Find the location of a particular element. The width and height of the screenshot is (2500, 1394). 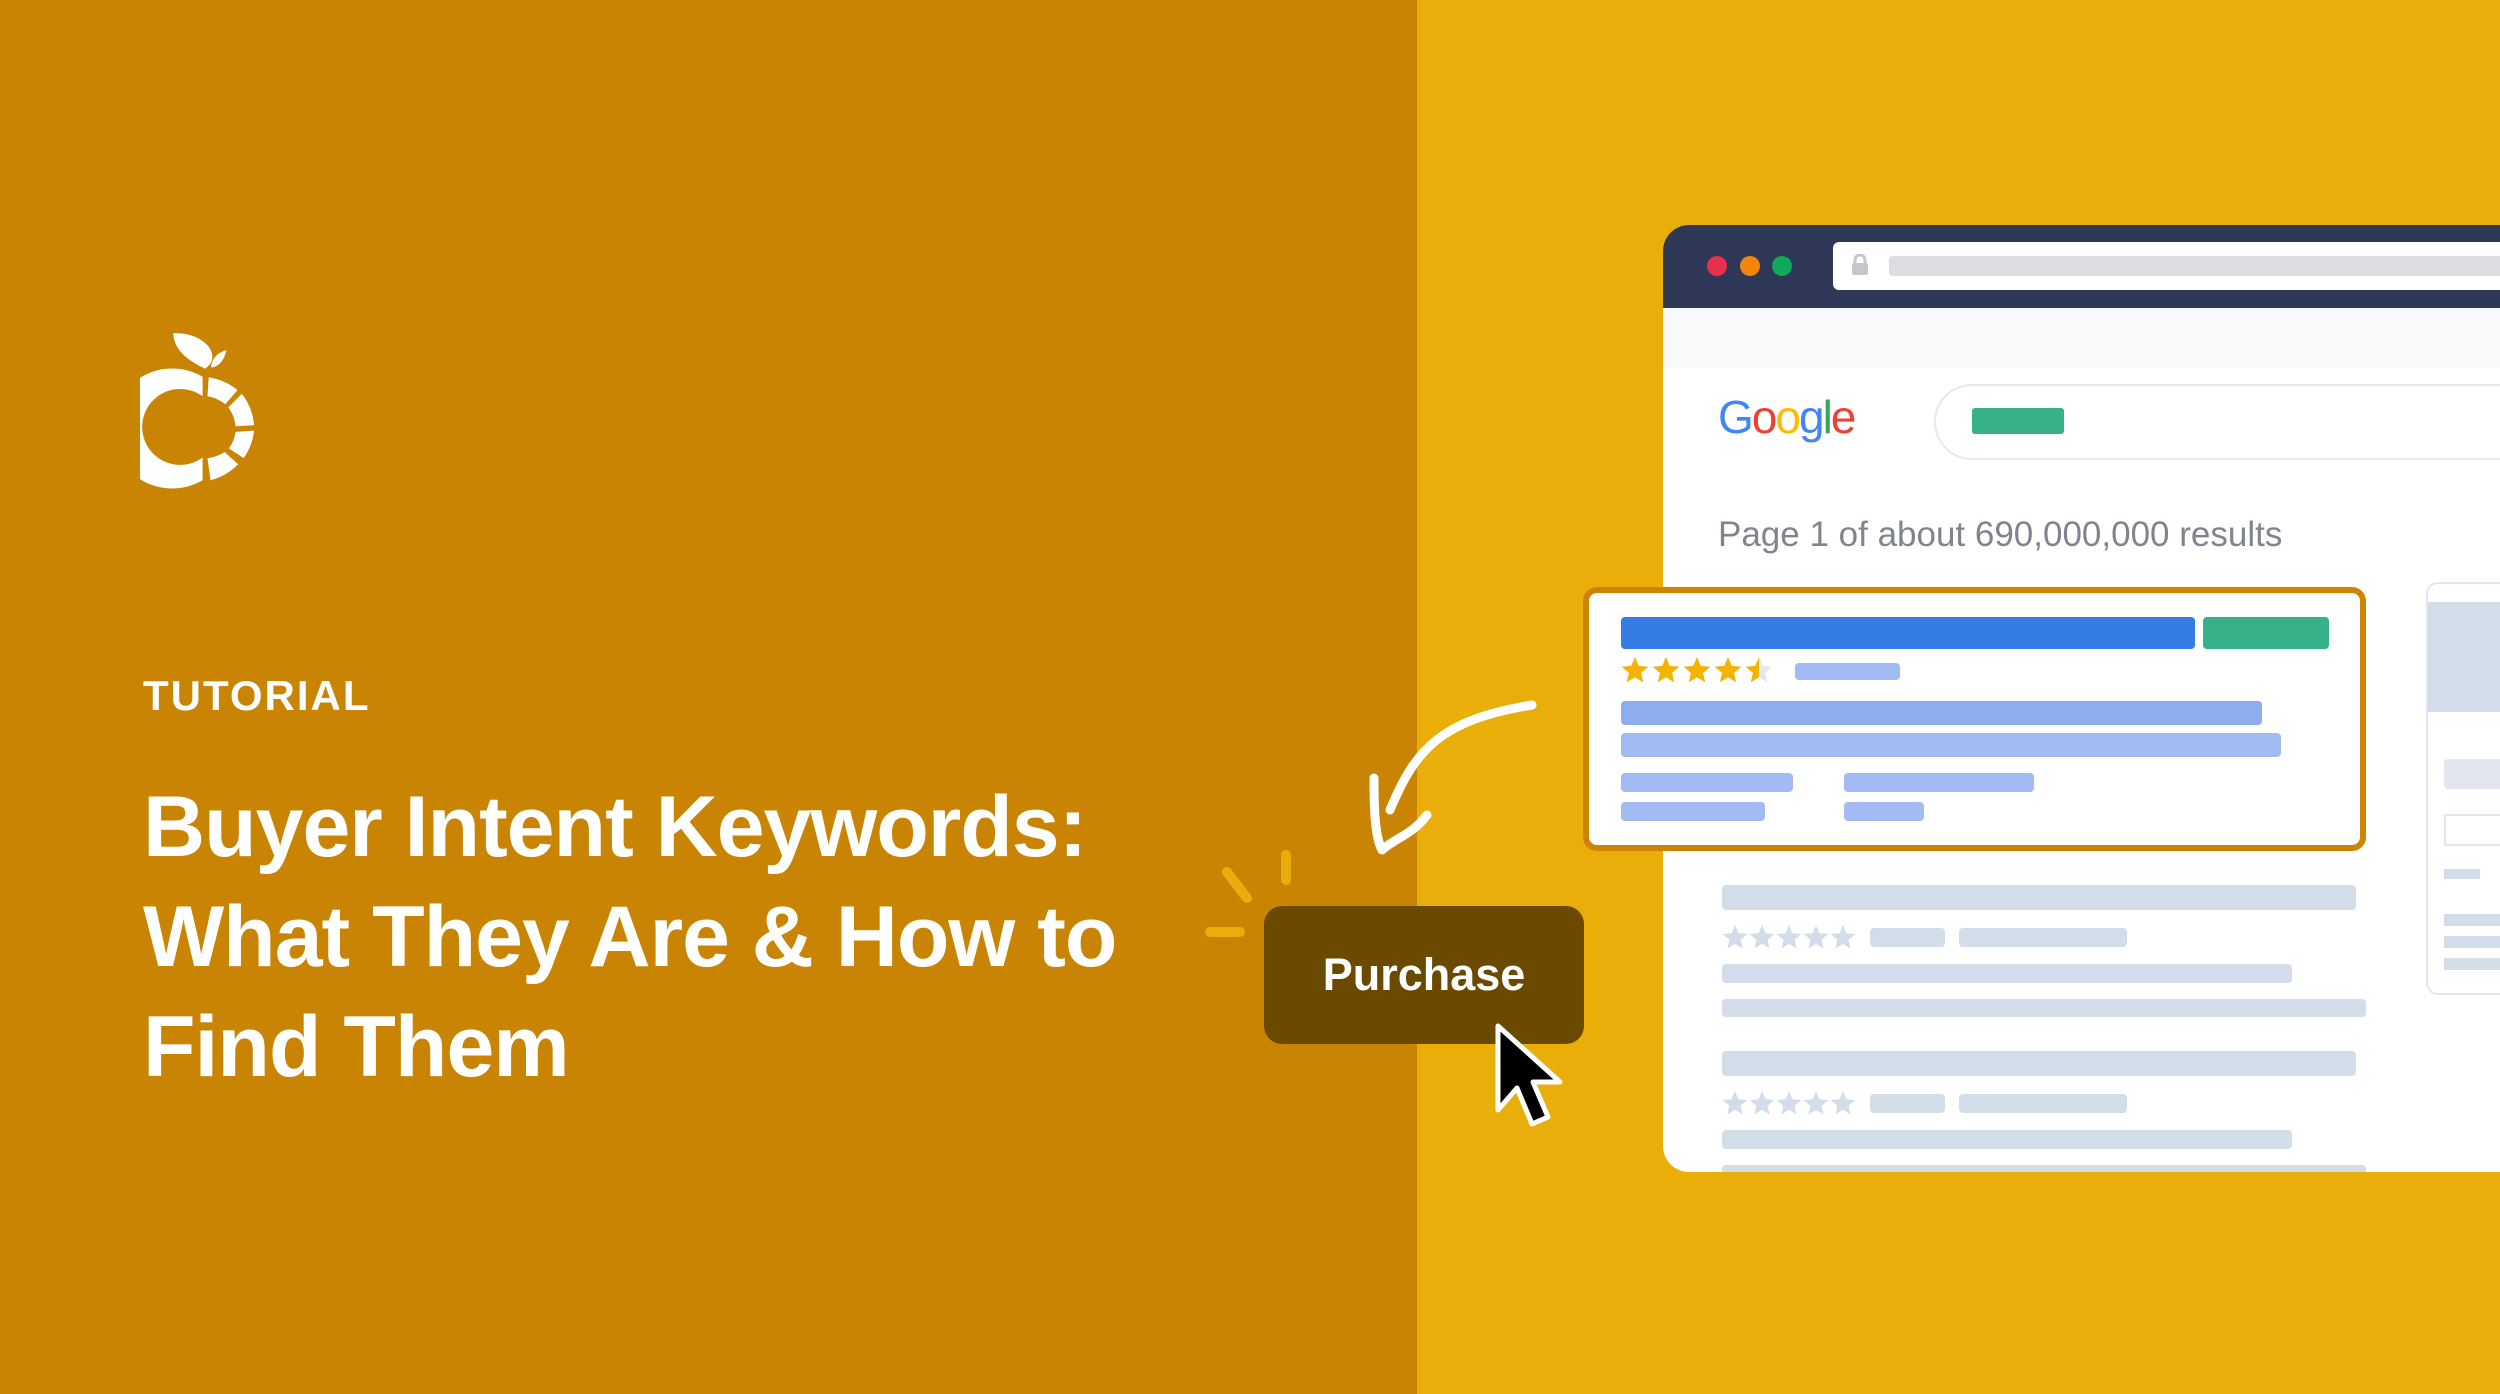

mouse-pointer-icon is located at coordinates (1529, 1075).